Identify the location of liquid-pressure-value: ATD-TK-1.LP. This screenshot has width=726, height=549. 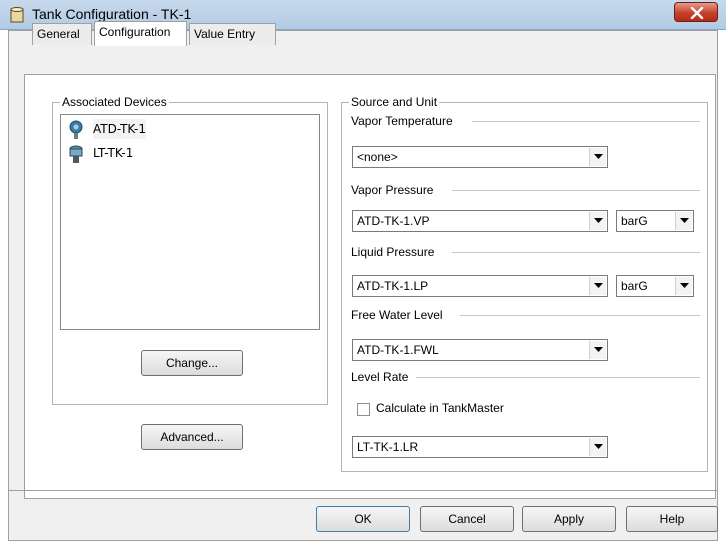
(393, 286).